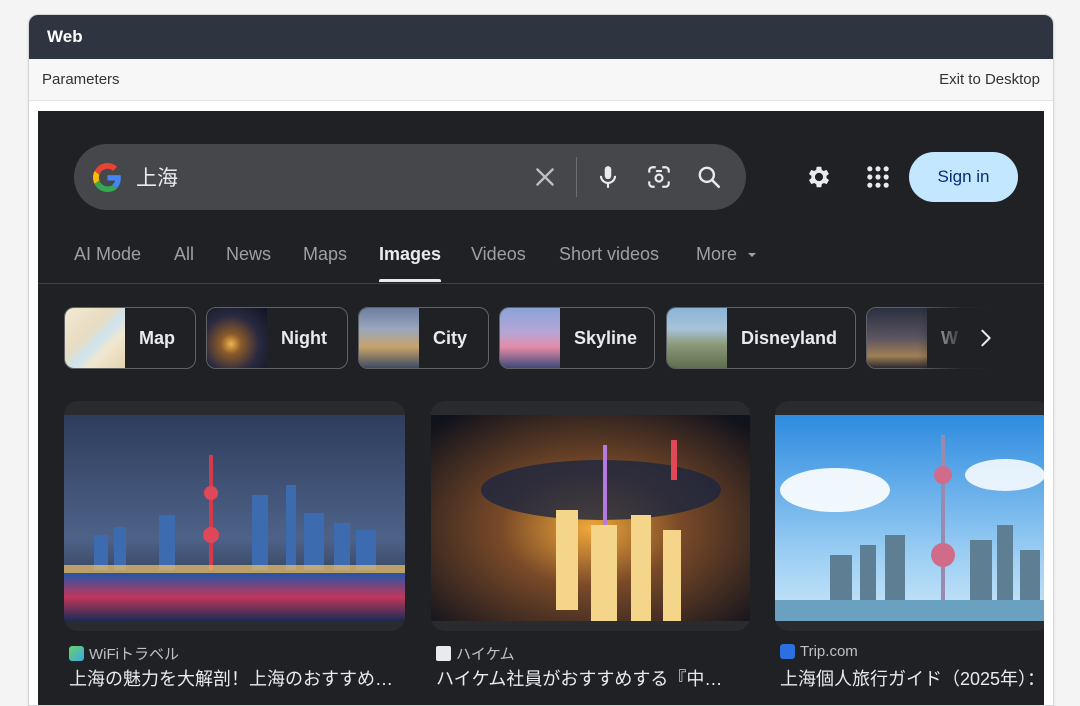  What do you see at coordinates (184, 254) in the screenshot?
I see `tab-all: All` at bounding box center [184, 254].